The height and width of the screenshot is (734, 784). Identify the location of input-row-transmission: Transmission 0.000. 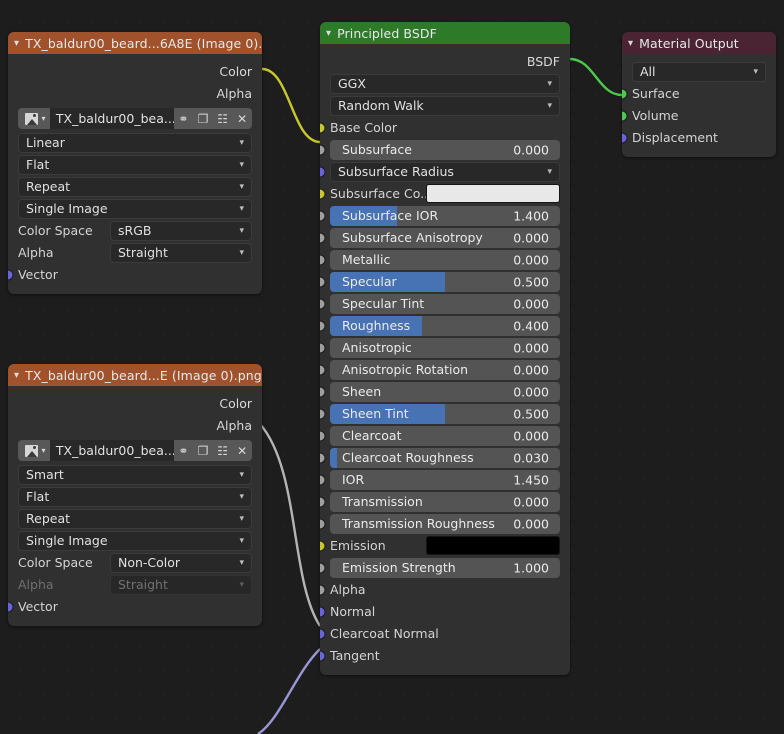
(440, 501).